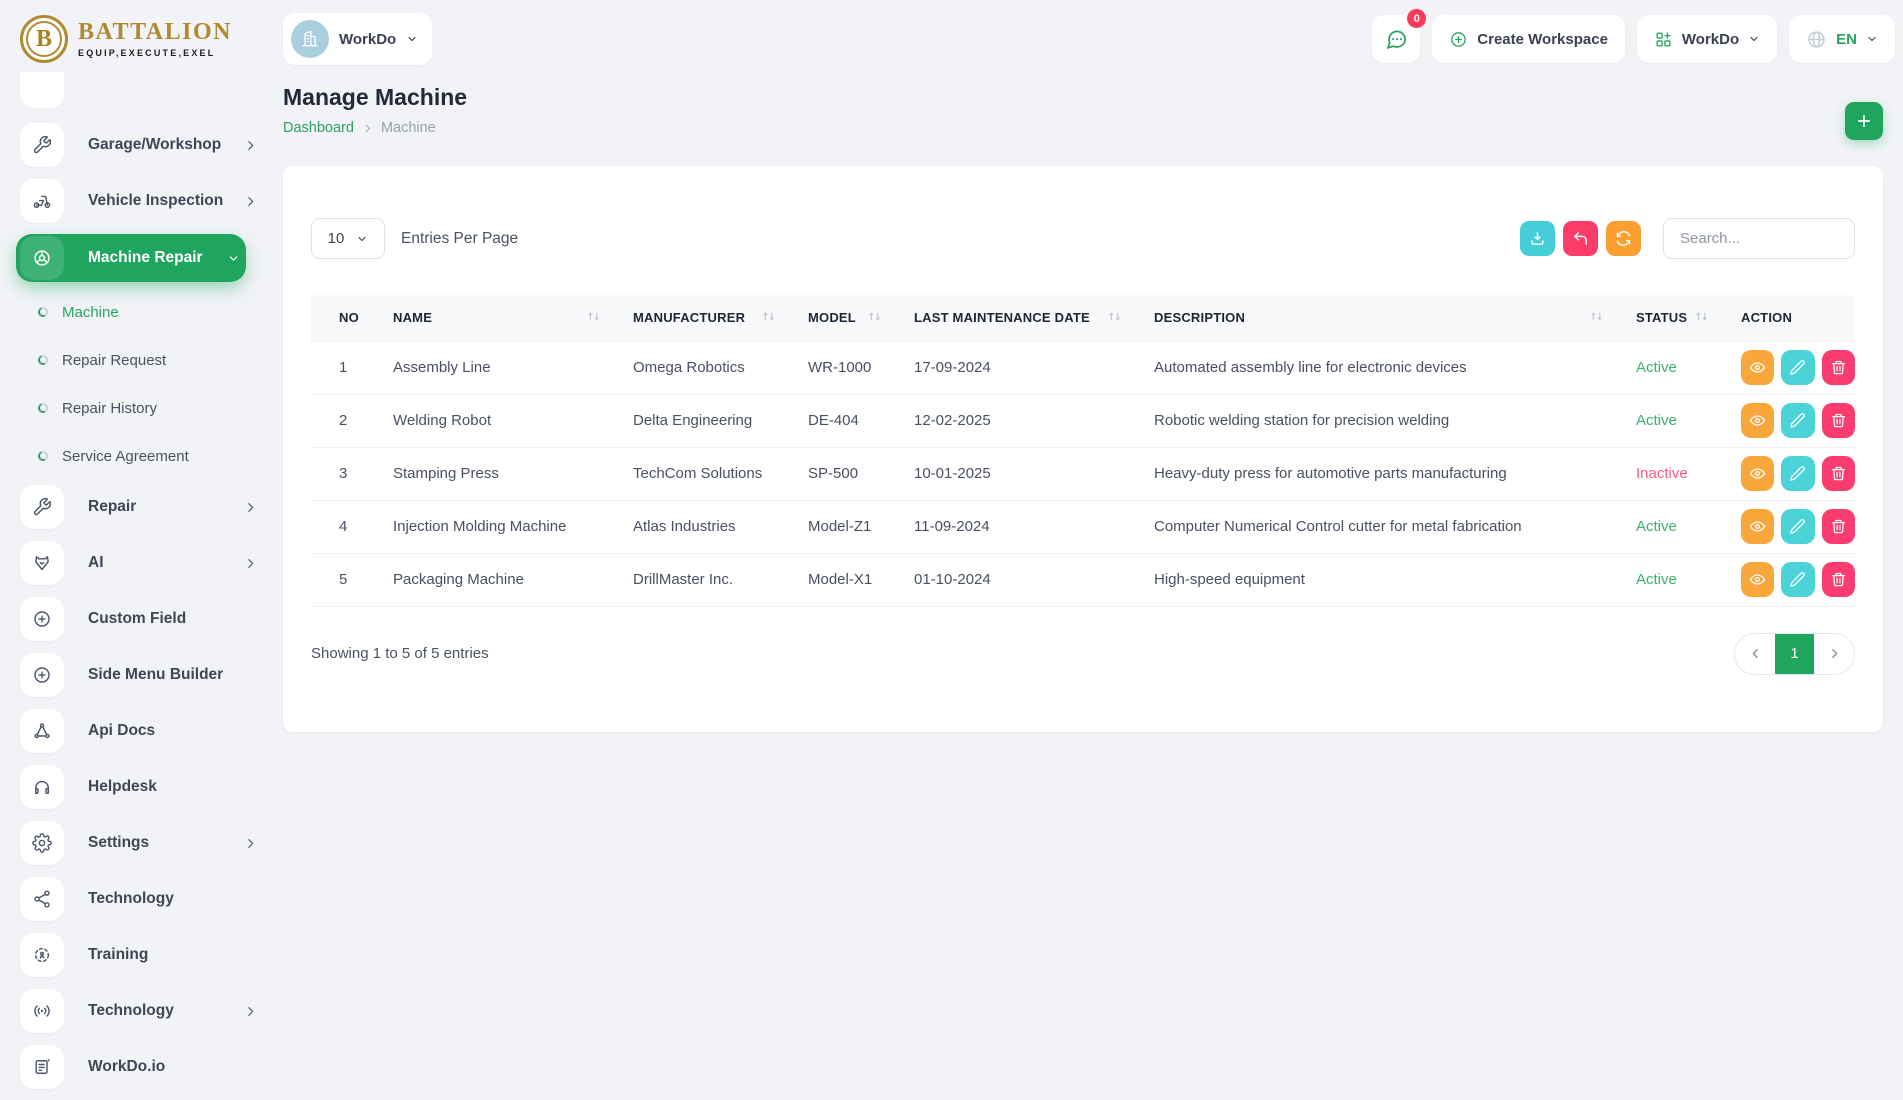  I want to click on sidebar-item-technology-2: Technology, so click(141, 1011).